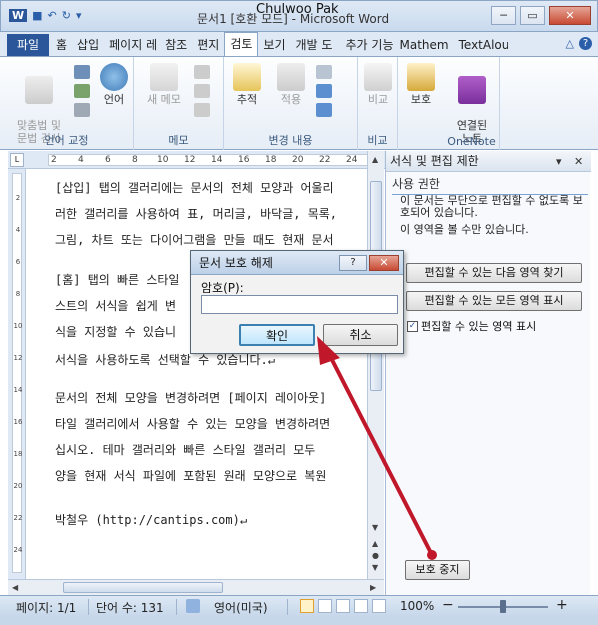 The height and width of the screenshot is (625, 598). Describe the element at coordinates (130, 607) in the screenshot. I see `word-count: 단어 수: 131` at that location.